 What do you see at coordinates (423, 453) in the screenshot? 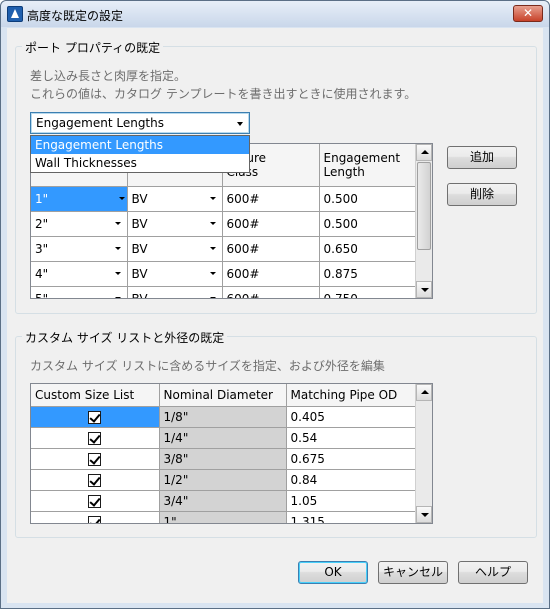
I see `size-grid-scrollbar` at bounding box center [423, 453].